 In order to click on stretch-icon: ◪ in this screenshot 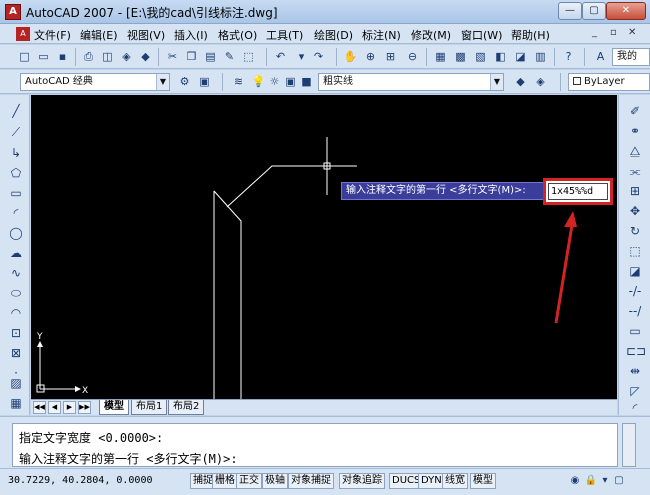, I will do `click(635, 271)`.